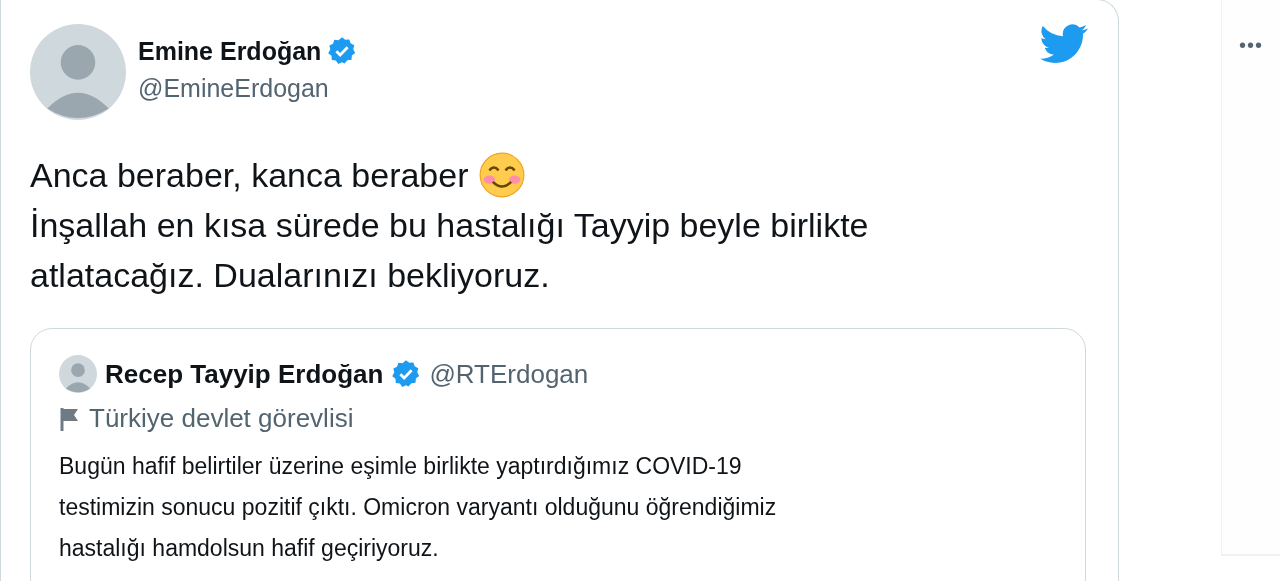 This screenshot has width=1280, height=581. What do you see at coordinates (509, 374) in the screenshot?
I see `quoted-author-handle: @RTErdogan` at bounding box center [509, 374].